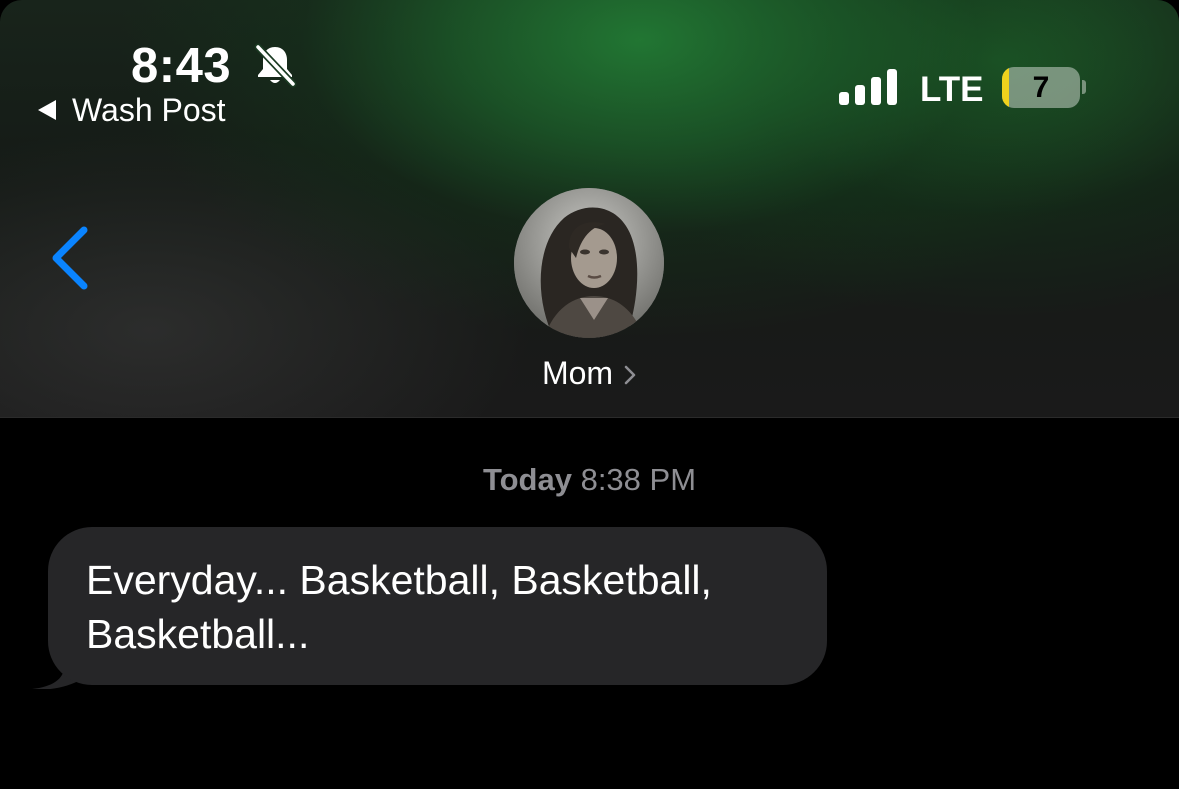  What do you see at coordinates (47, 110) in the screenshot?
I see `back-triangle-icon` at bounding box center [47, 110].